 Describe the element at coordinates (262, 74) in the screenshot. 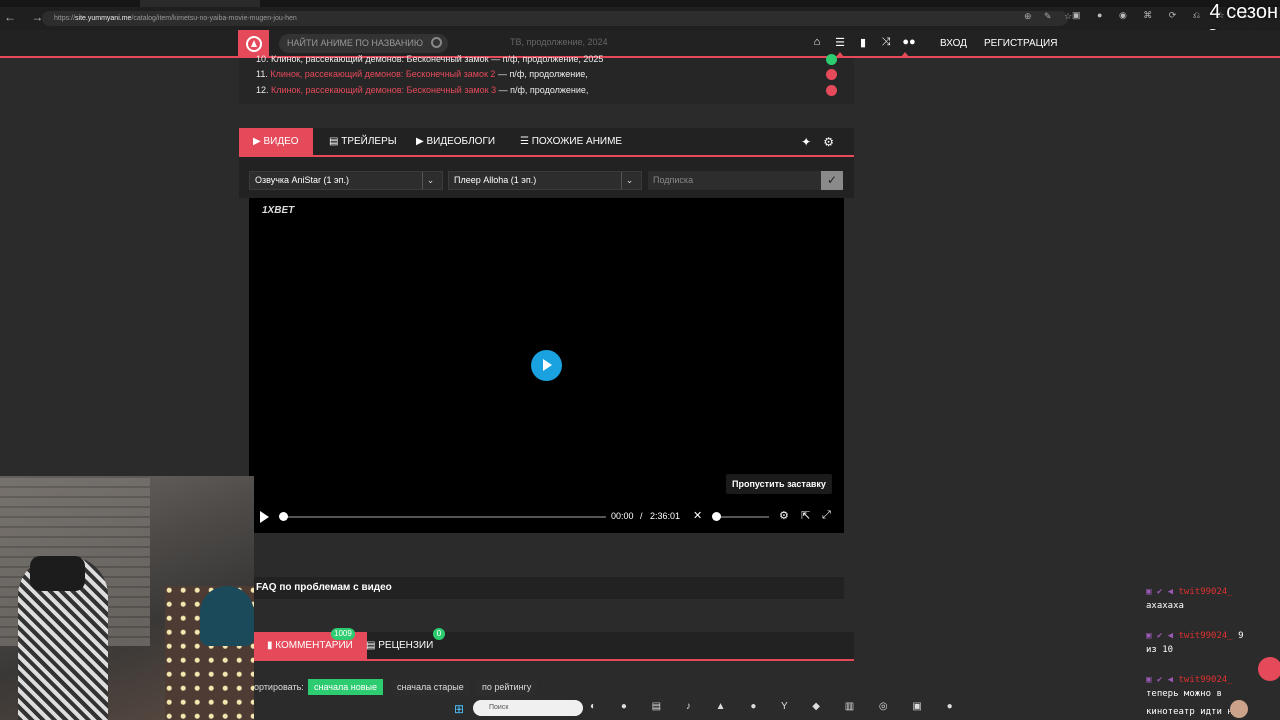

I see `related-num: 11.` at that location.